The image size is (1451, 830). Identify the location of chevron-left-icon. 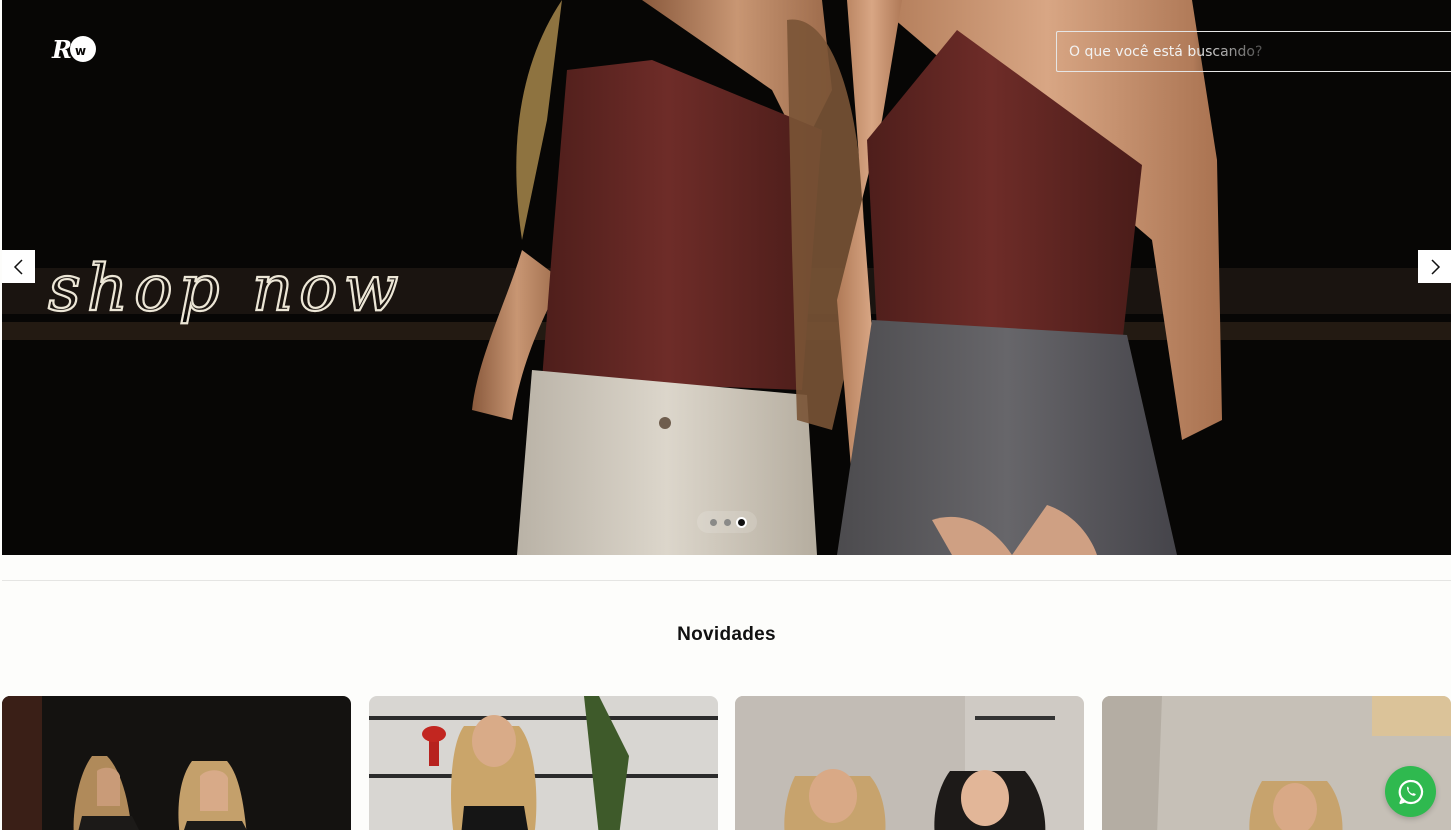
(18, 266).